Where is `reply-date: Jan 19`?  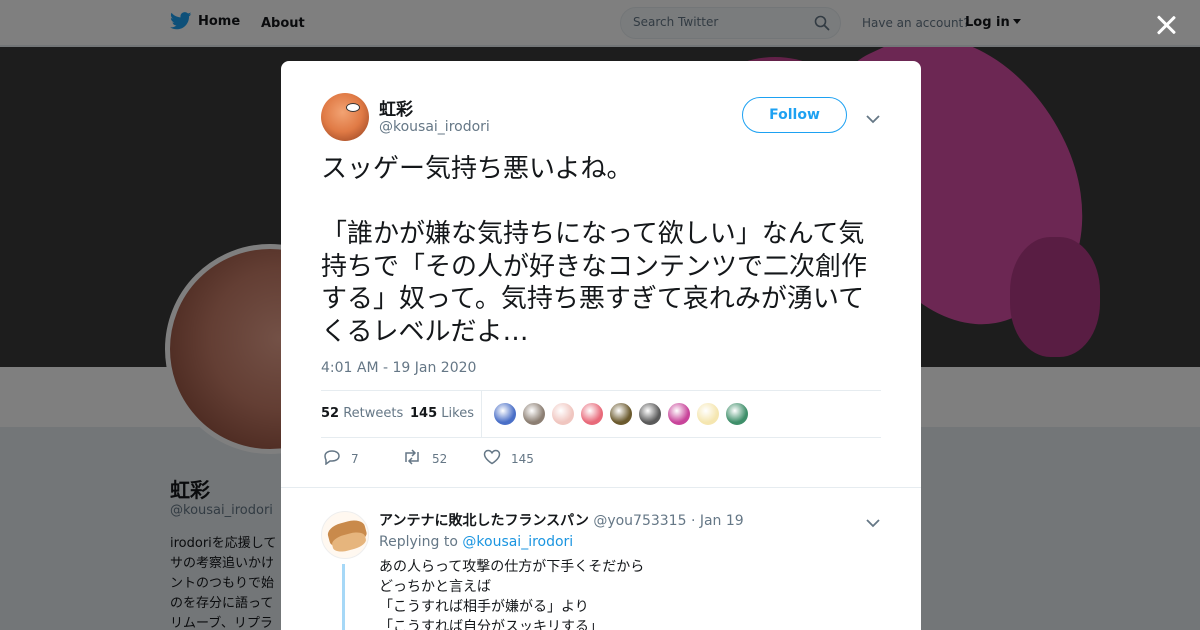
reply-date: Jan 19 is located at coordinates (722, 521).